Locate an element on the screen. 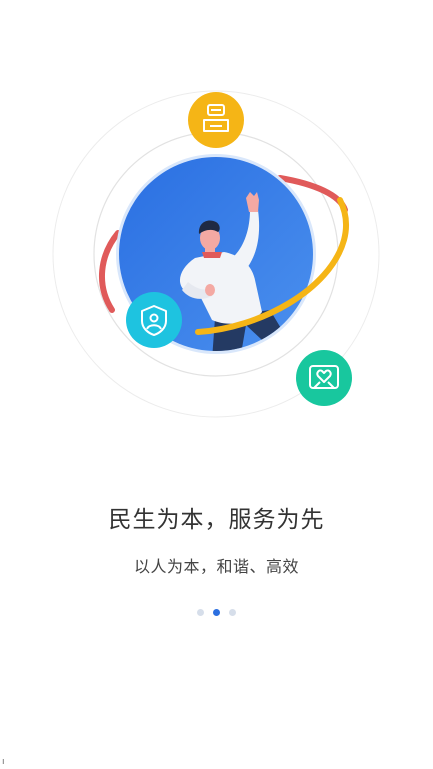 Image resolution: width=433 pixels, height=769 pixels. page-dot-2-active is located at coordinates (216, 612).